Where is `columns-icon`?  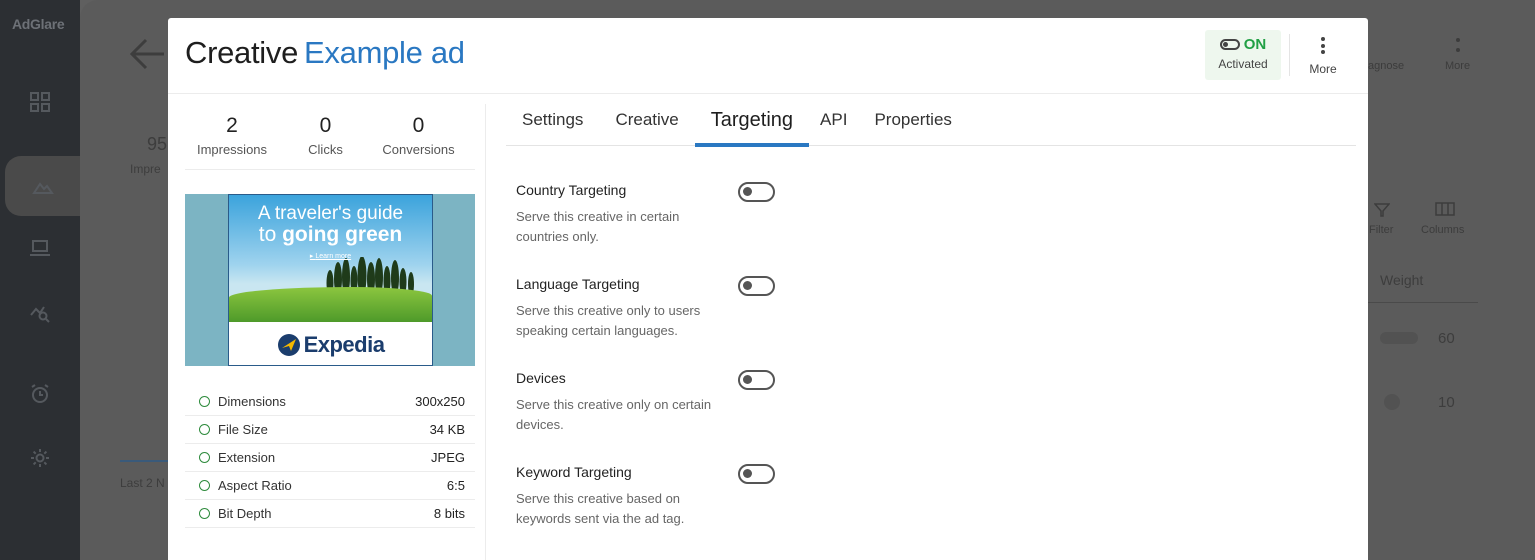
columns-icon is located at coordinates (1445, 209).